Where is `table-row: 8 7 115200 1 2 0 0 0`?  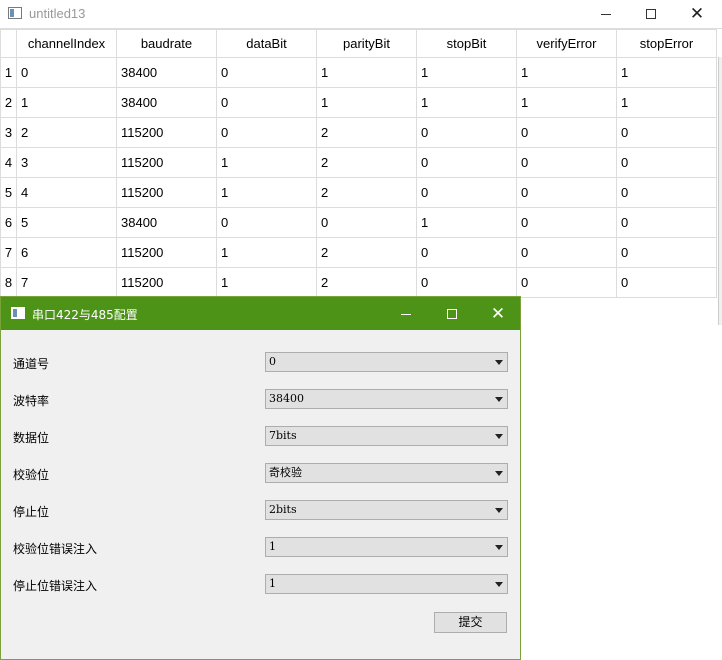 table-row: 8 7 115200 1 2 0 0 0 is located at coordinates (358, 282).